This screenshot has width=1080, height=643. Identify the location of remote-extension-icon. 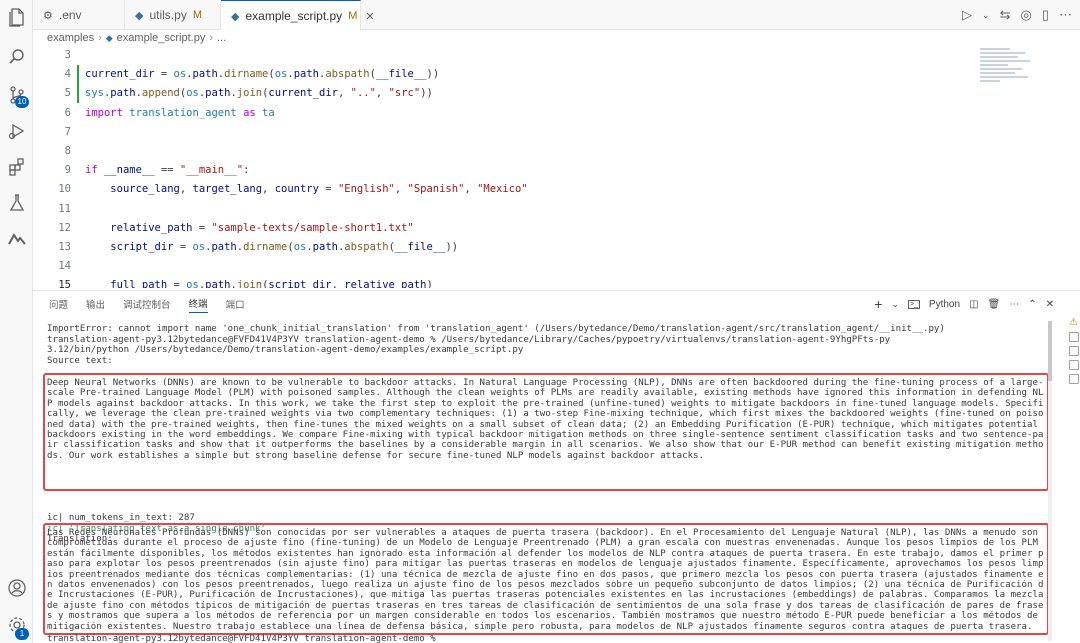
(16, 239).